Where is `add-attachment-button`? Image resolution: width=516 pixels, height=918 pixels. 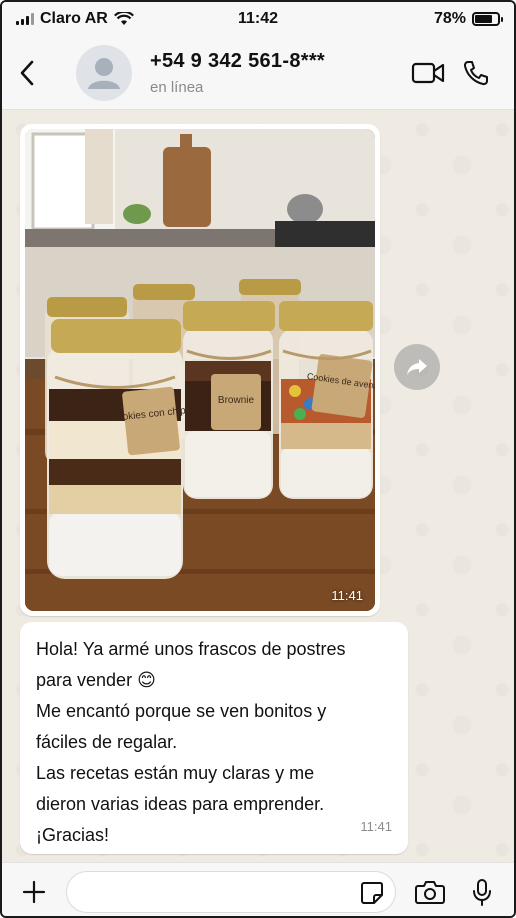 add-attachment-button is located at coordinates (34, 892).